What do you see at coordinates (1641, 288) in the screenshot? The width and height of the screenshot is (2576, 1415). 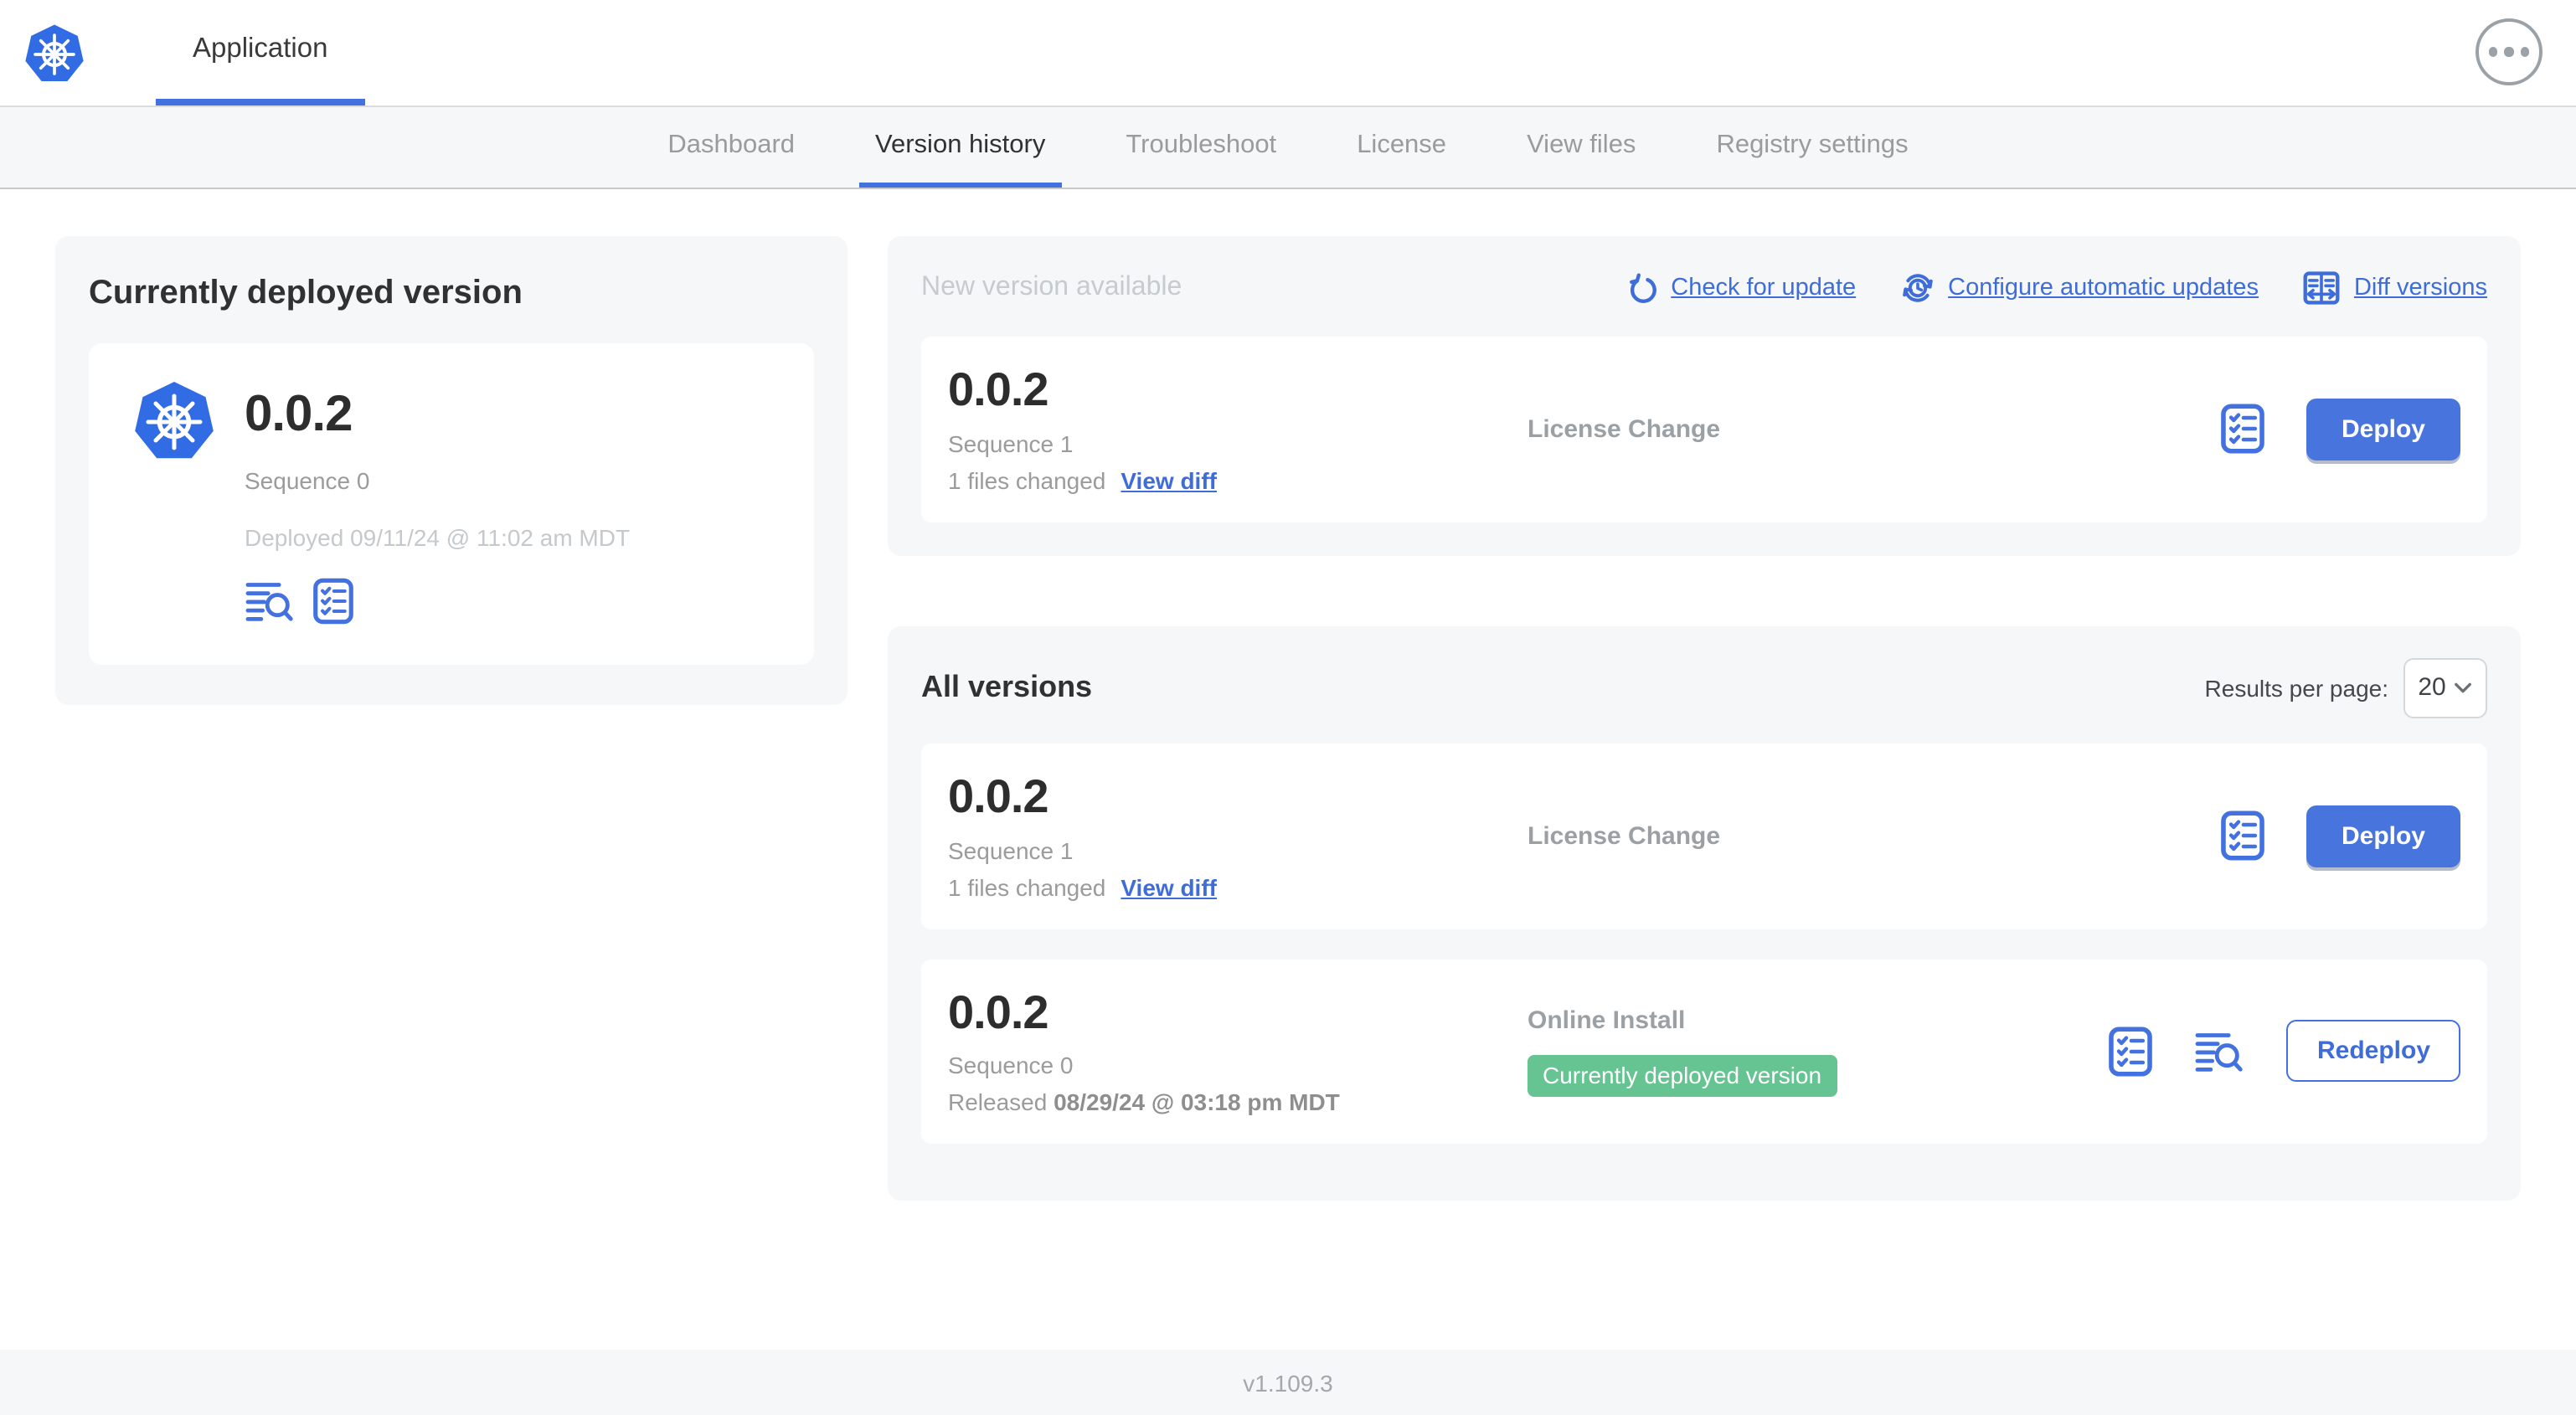 I see `refresh-icon` at bounding box center [1641, 288].